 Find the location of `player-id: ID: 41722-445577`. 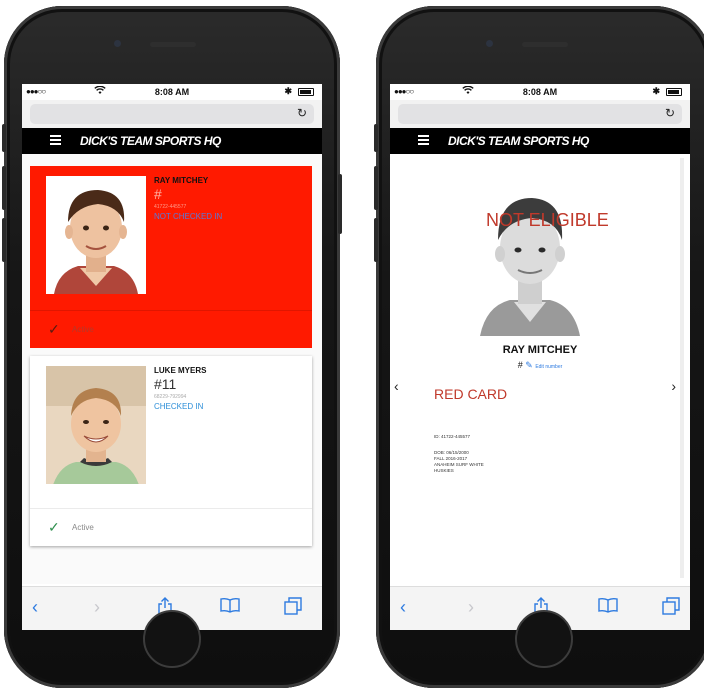

player-id: ID: 41722-445577 is located at coordinates (452, 436).